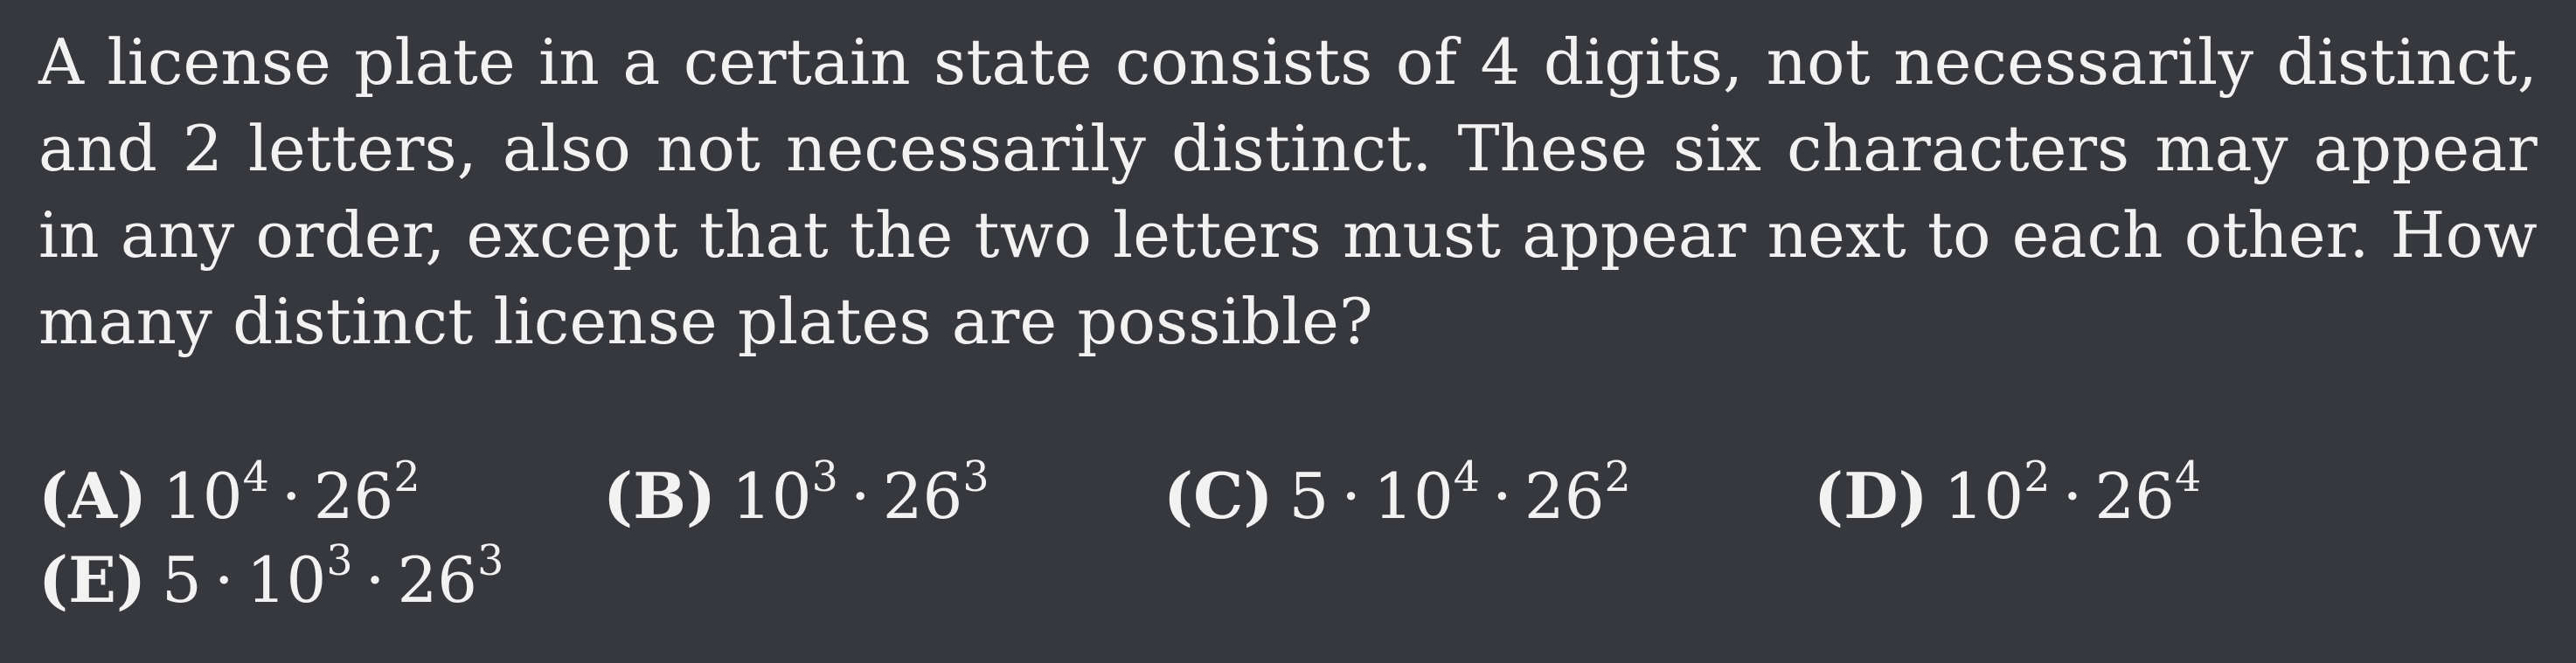 The height and width of the screenshot is (663, 2576). Describe the element at coordinates (860, 493) in the screenshot. I see `choice-b-expression: 103 · 263` at that location.